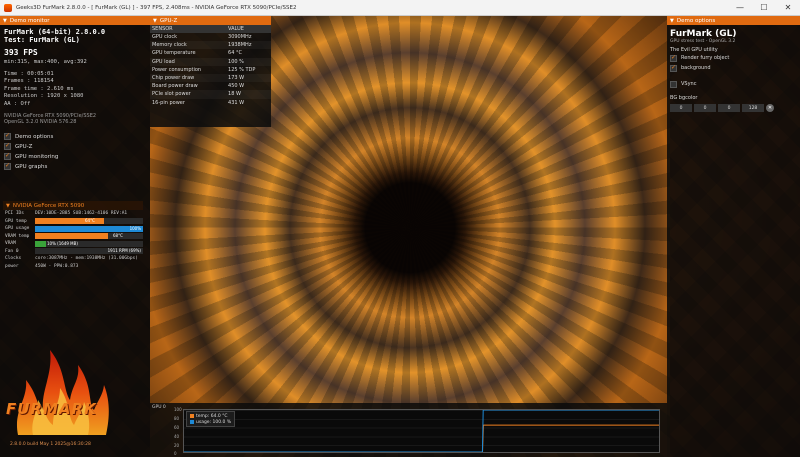 The width and height of the screenshot is (800, 457). What do you see at coordinates (729, 108) in the screenshot?
I see `bg-color-b: 0` at bounding box center [729, 108].